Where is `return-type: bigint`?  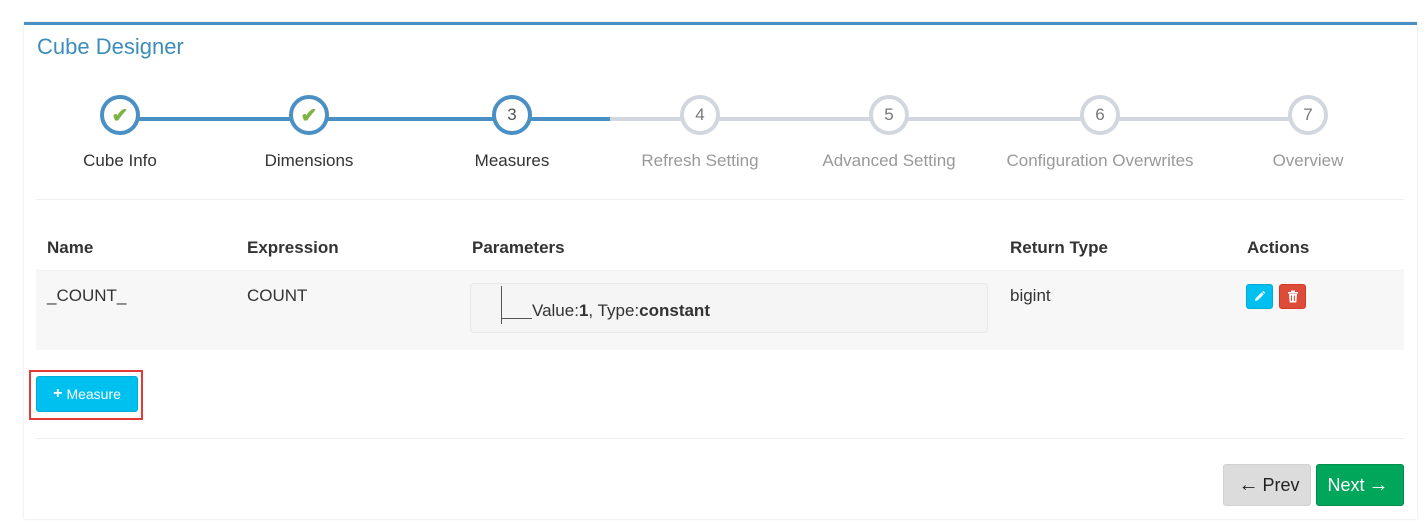
return-type: bigint is located at coordinates (1030, 295).